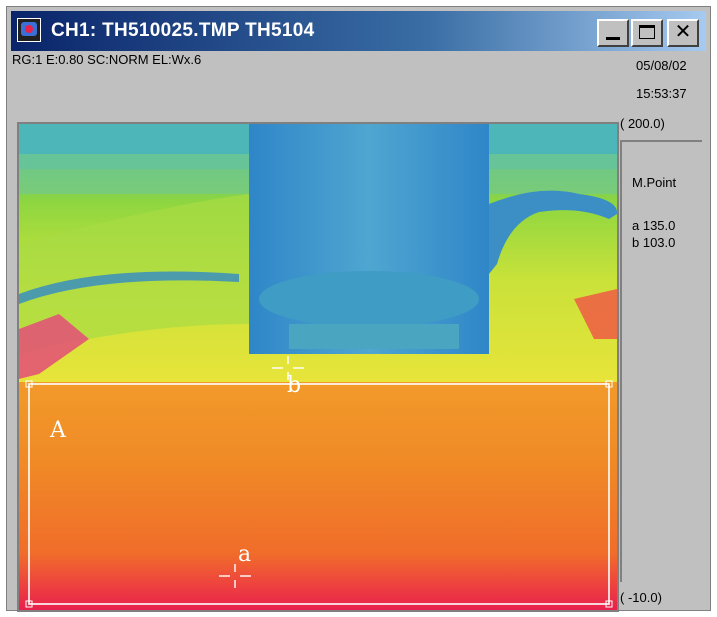  What do you see at coordinates (613, 38) in the screenshot?
I see `minimize-icon` at bounding box center [613, 38].